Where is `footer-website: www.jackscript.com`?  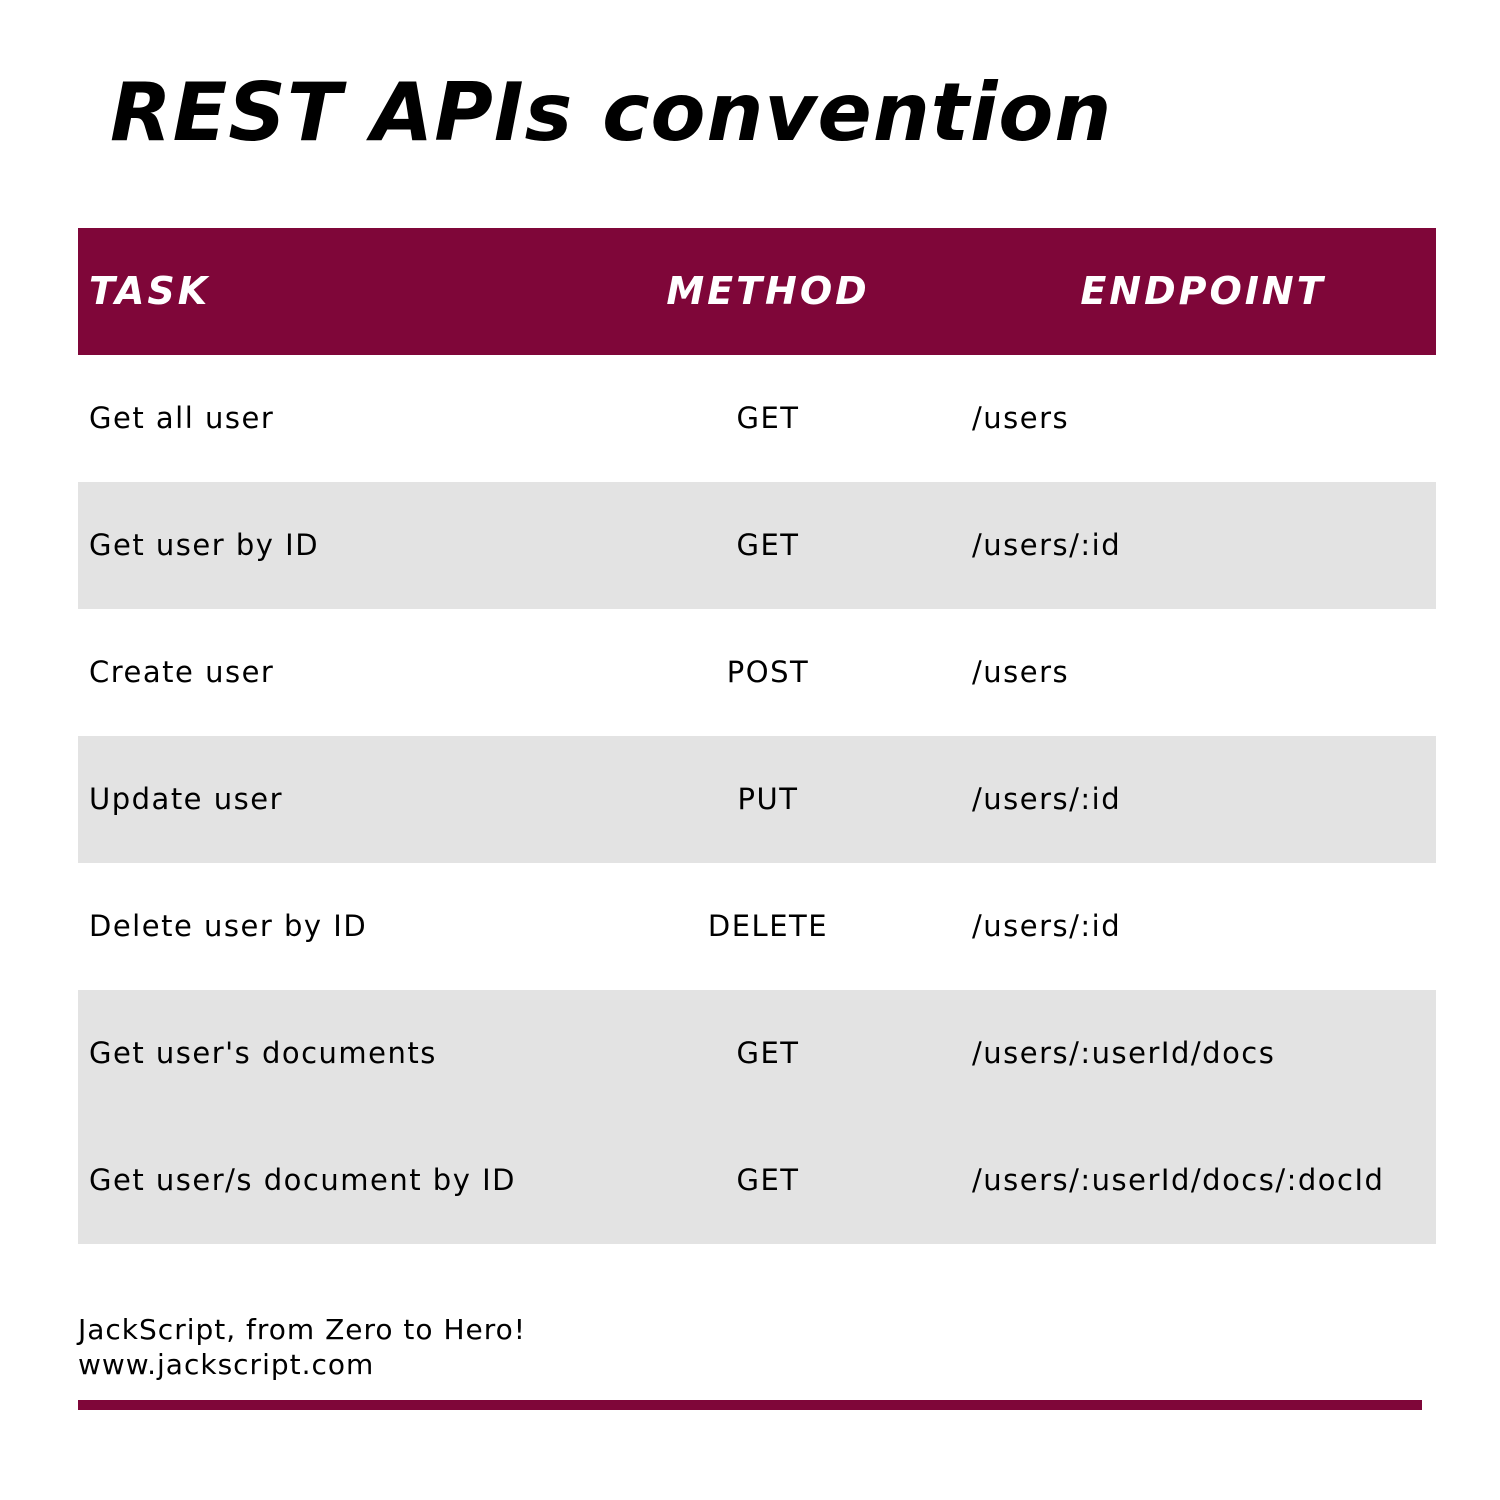
footer-website: www.jackscript.com is located at coordinates (226, 1364).